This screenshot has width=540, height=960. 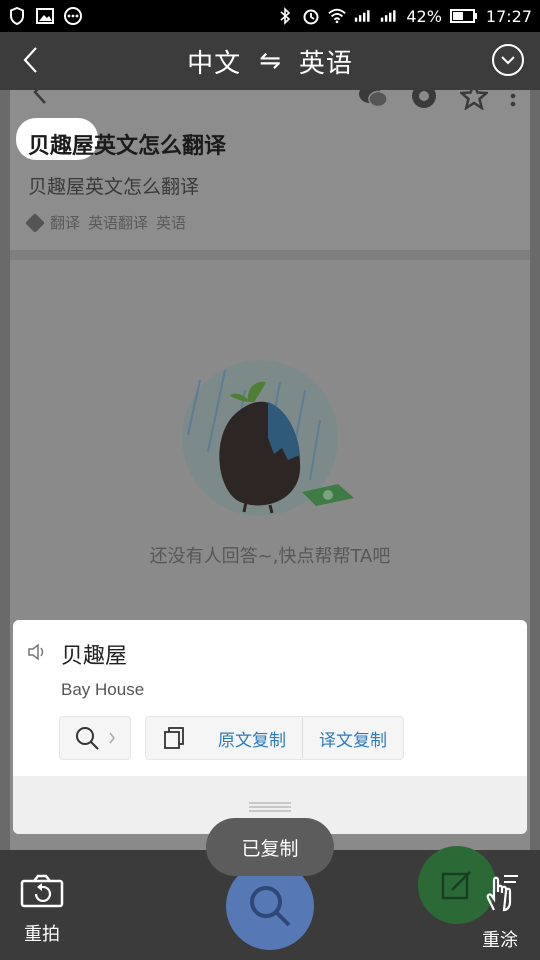 I want to click on copy-translation-button: 译文复制, so click(x=353, y=738).